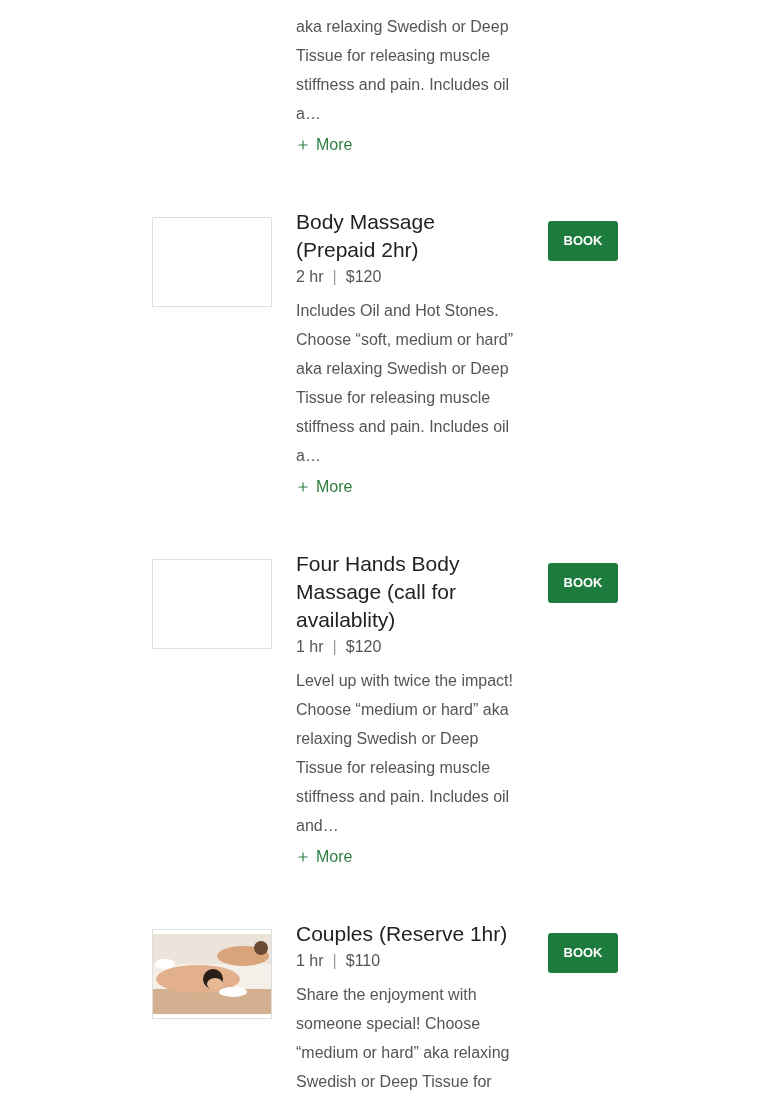 The height and width of the screenshot is (1103, 770). What do you see at coordinates (403, 1038) in the screenshot?
I see `service-description: Share the enjoyment with someone special! Choose “medium or hard” aka relaxing Swedish or Deep Tissue for` at bounding box center [403, 1038].